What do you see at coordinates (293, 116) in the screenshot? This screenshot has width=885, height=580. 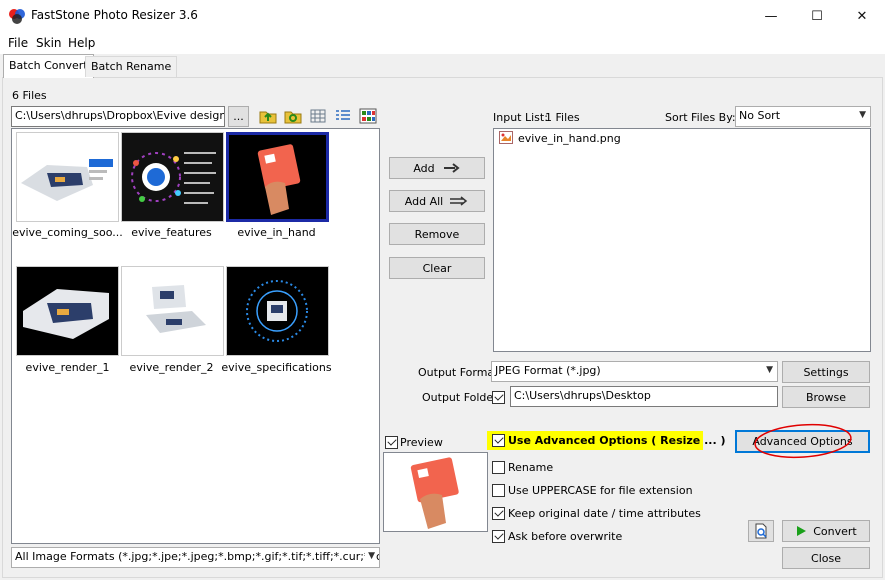 I see `refresh-folder-icon` at bounding box center [293, 116].